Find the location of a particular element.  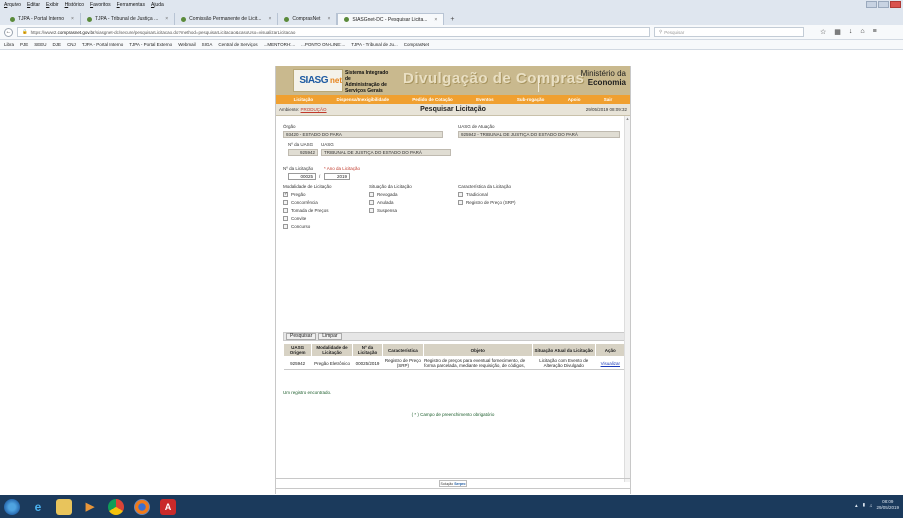

home-icon: ⌂ is located at coordinates (862, 32).